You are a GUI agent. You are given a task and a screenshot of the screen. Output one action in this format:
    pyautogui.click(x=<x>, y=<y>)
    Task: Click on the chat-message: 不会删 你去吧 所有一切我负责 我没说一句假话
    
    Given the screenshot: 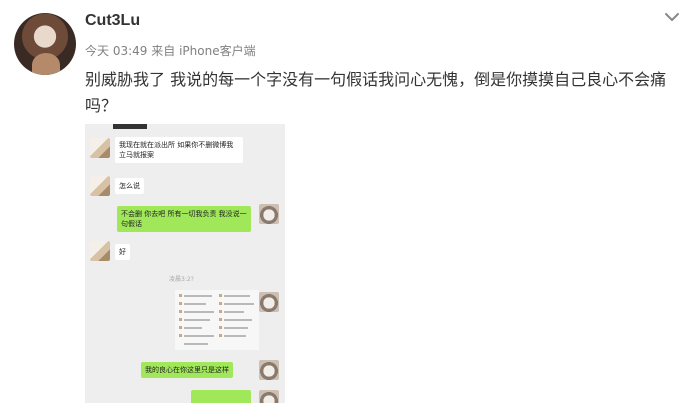 What is the action you would take?
    pyautogui.click(x=184, y=219)
    